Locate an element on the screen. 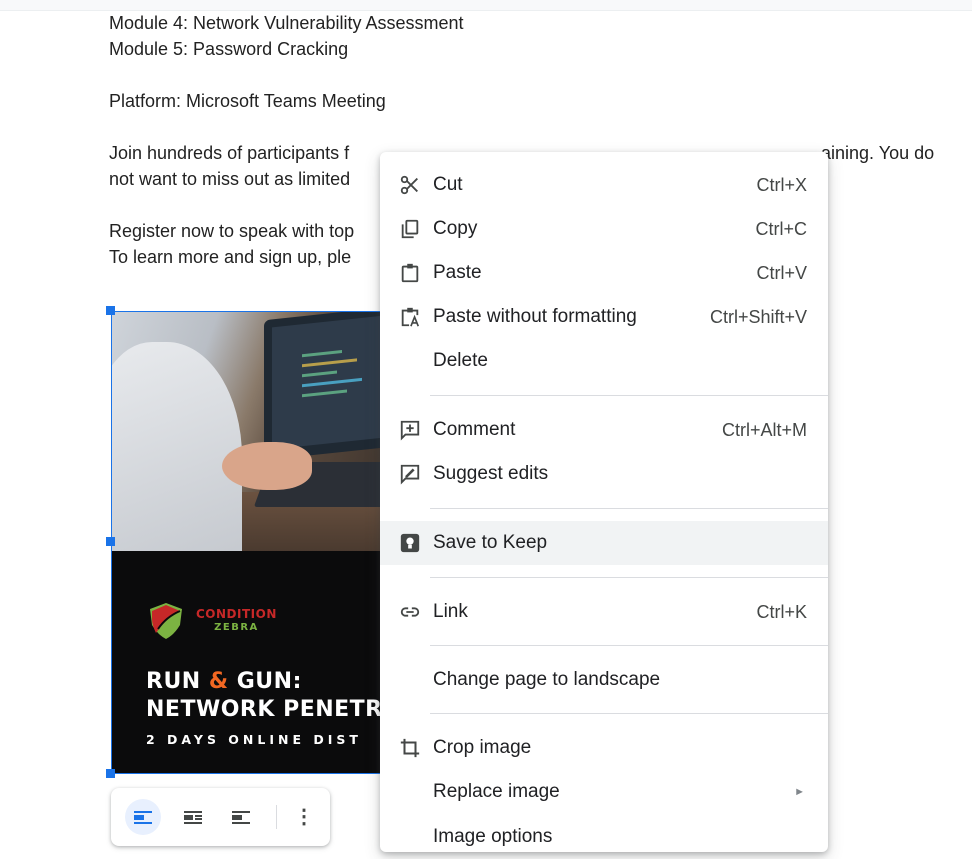 Image resolution: width=972 pixels, height=859 pixels. keep-icon is located at coordinates (410, 543).